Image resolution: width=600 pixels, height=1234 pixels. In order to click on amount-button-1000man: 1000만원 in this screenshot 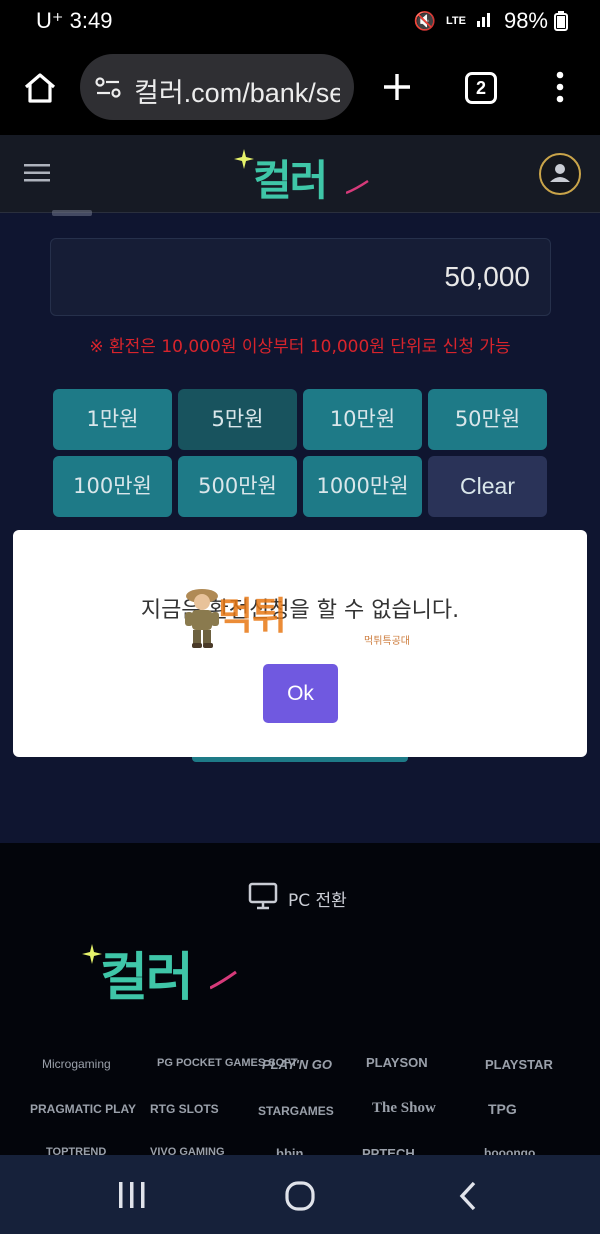, I will do `click(362, 486)`.